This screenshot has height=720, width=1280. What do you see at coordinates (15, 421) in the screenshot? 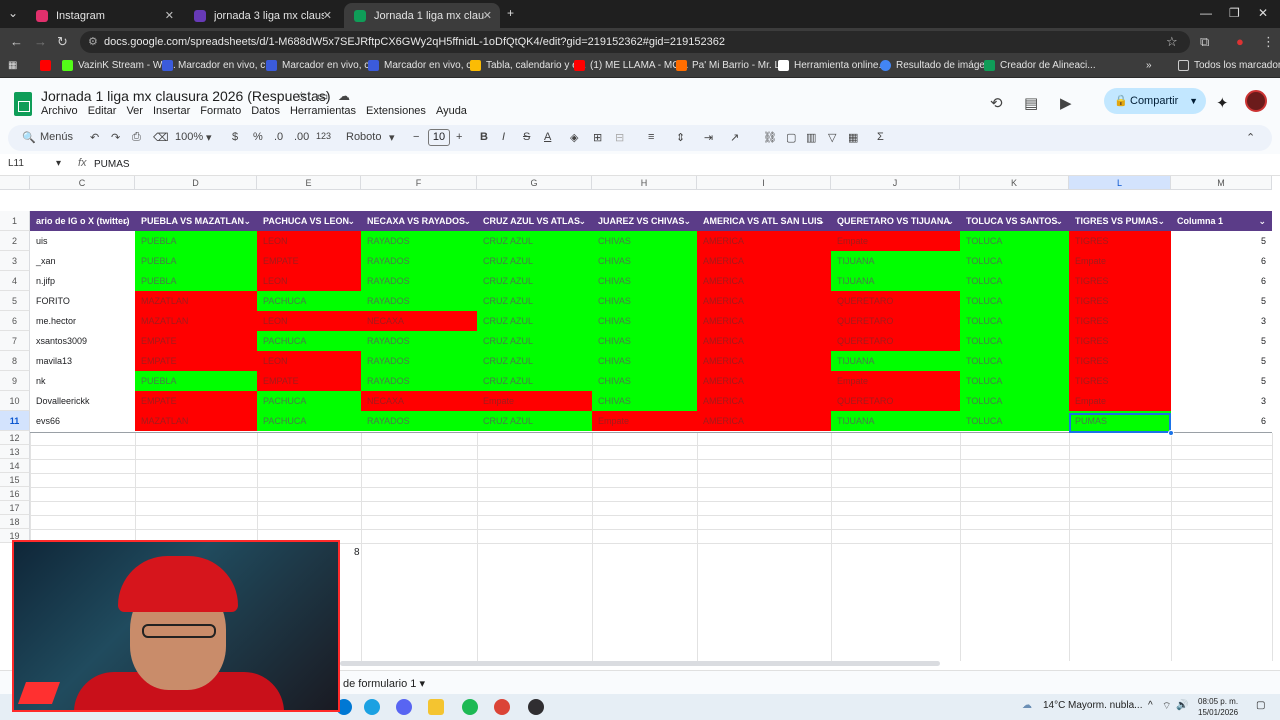
I see `row-header: 11` at bounding box center [15, 421].